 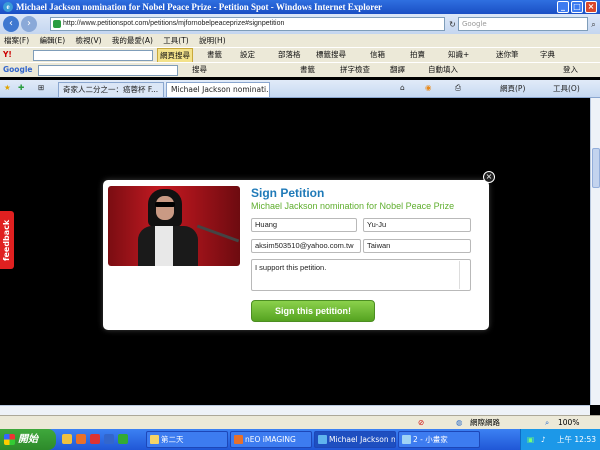 I want to click on last-name-field: Yu-Ju, so click(x=417, y=225).